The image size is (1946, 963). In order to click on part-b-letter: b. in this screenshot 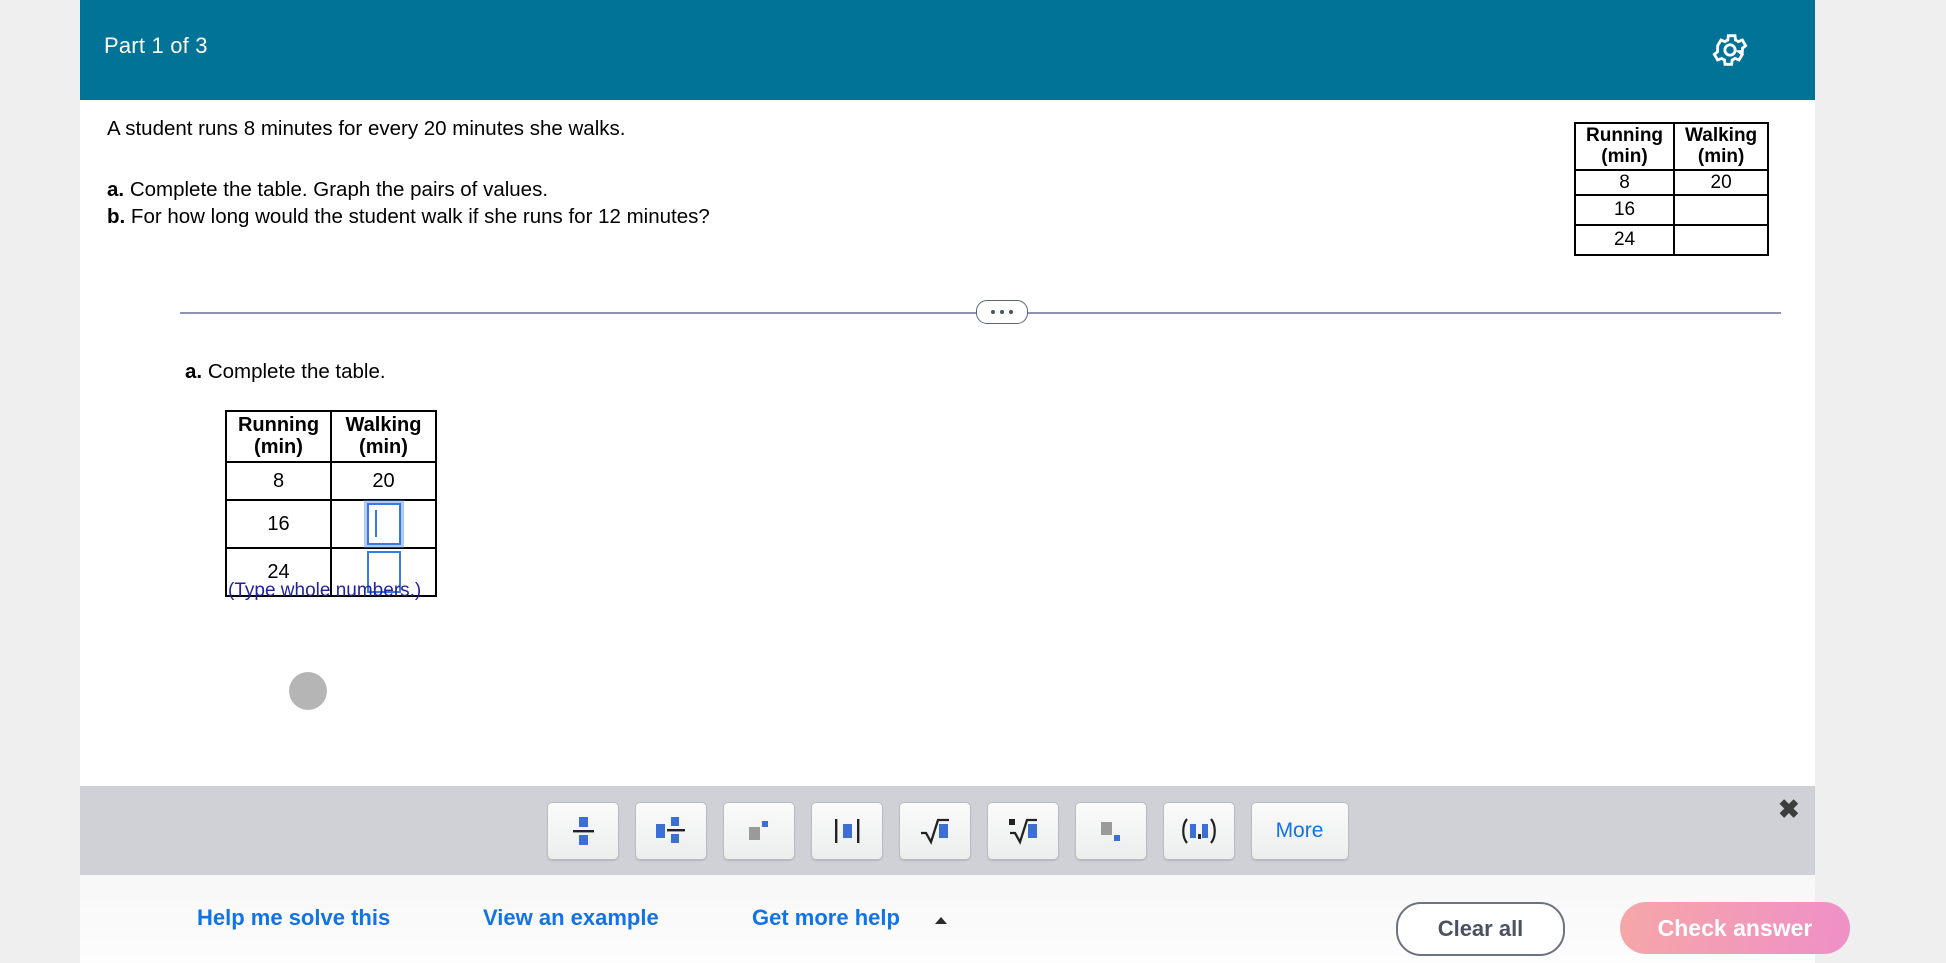, I will do `click(116, 217)`.